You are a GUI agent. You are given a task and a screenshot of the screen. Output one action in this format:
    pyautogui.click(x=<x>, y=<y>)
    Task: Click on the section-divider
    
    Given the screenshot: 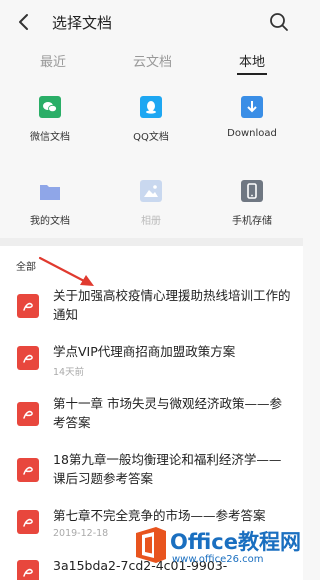 What is the action you would take?
    pyautogui.click(x=151, y=242)
    